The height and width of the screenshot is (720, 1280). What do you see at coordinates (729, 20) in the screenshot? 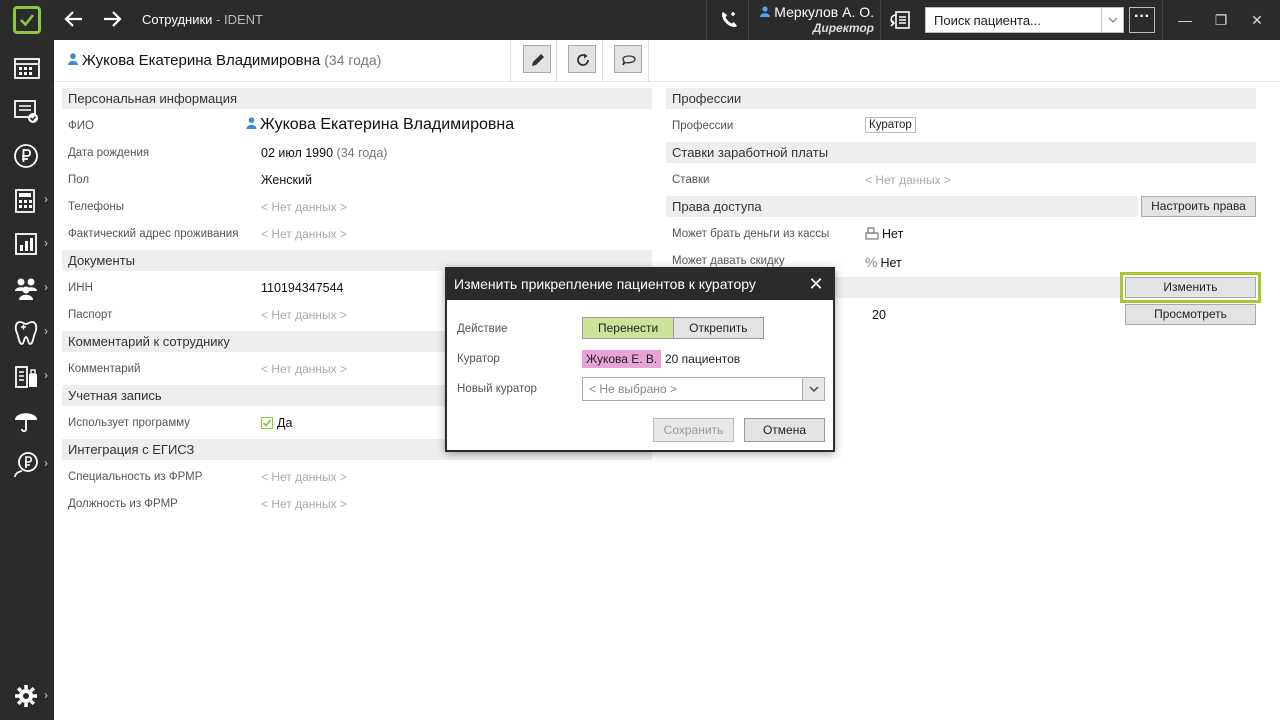
I see `phone-icon` at bounding box center [729, 20].